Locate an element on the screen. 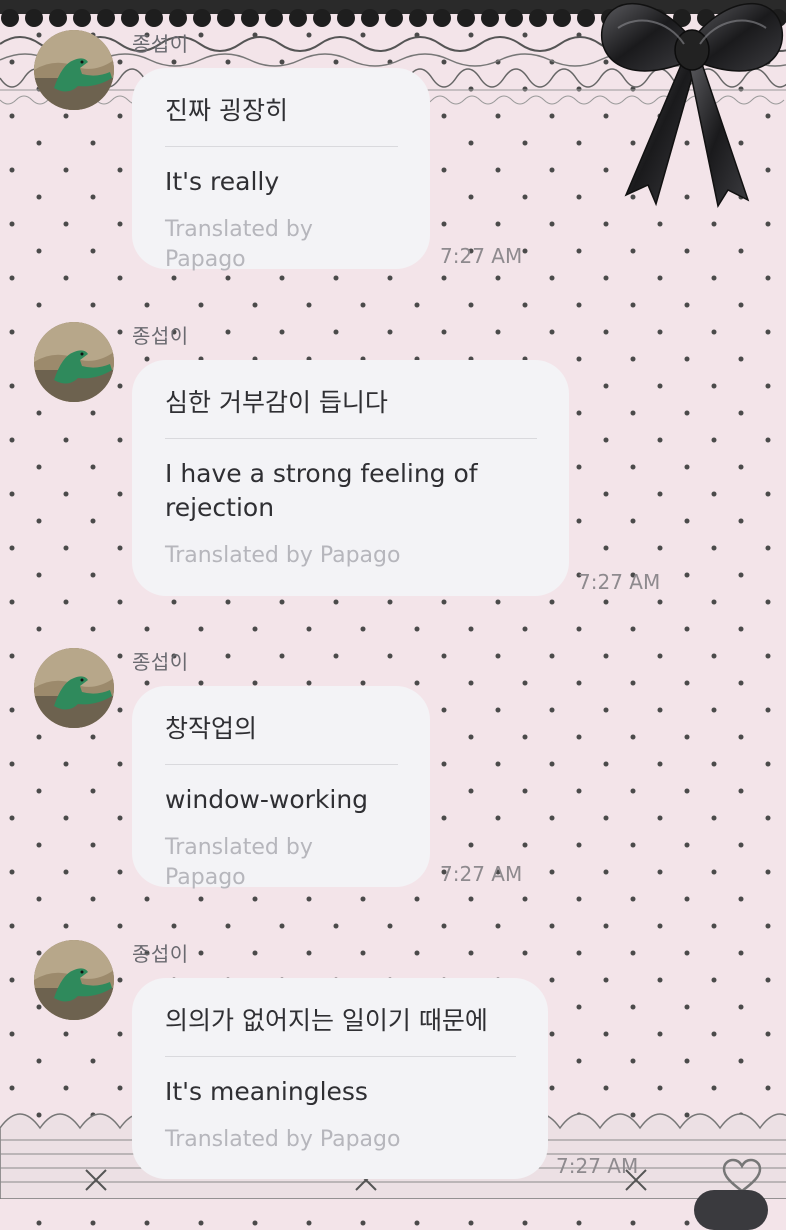 The height and width of the screenshot is (1230, 786). scroll-to-bottom-button is located at coordinates (731, 1210).